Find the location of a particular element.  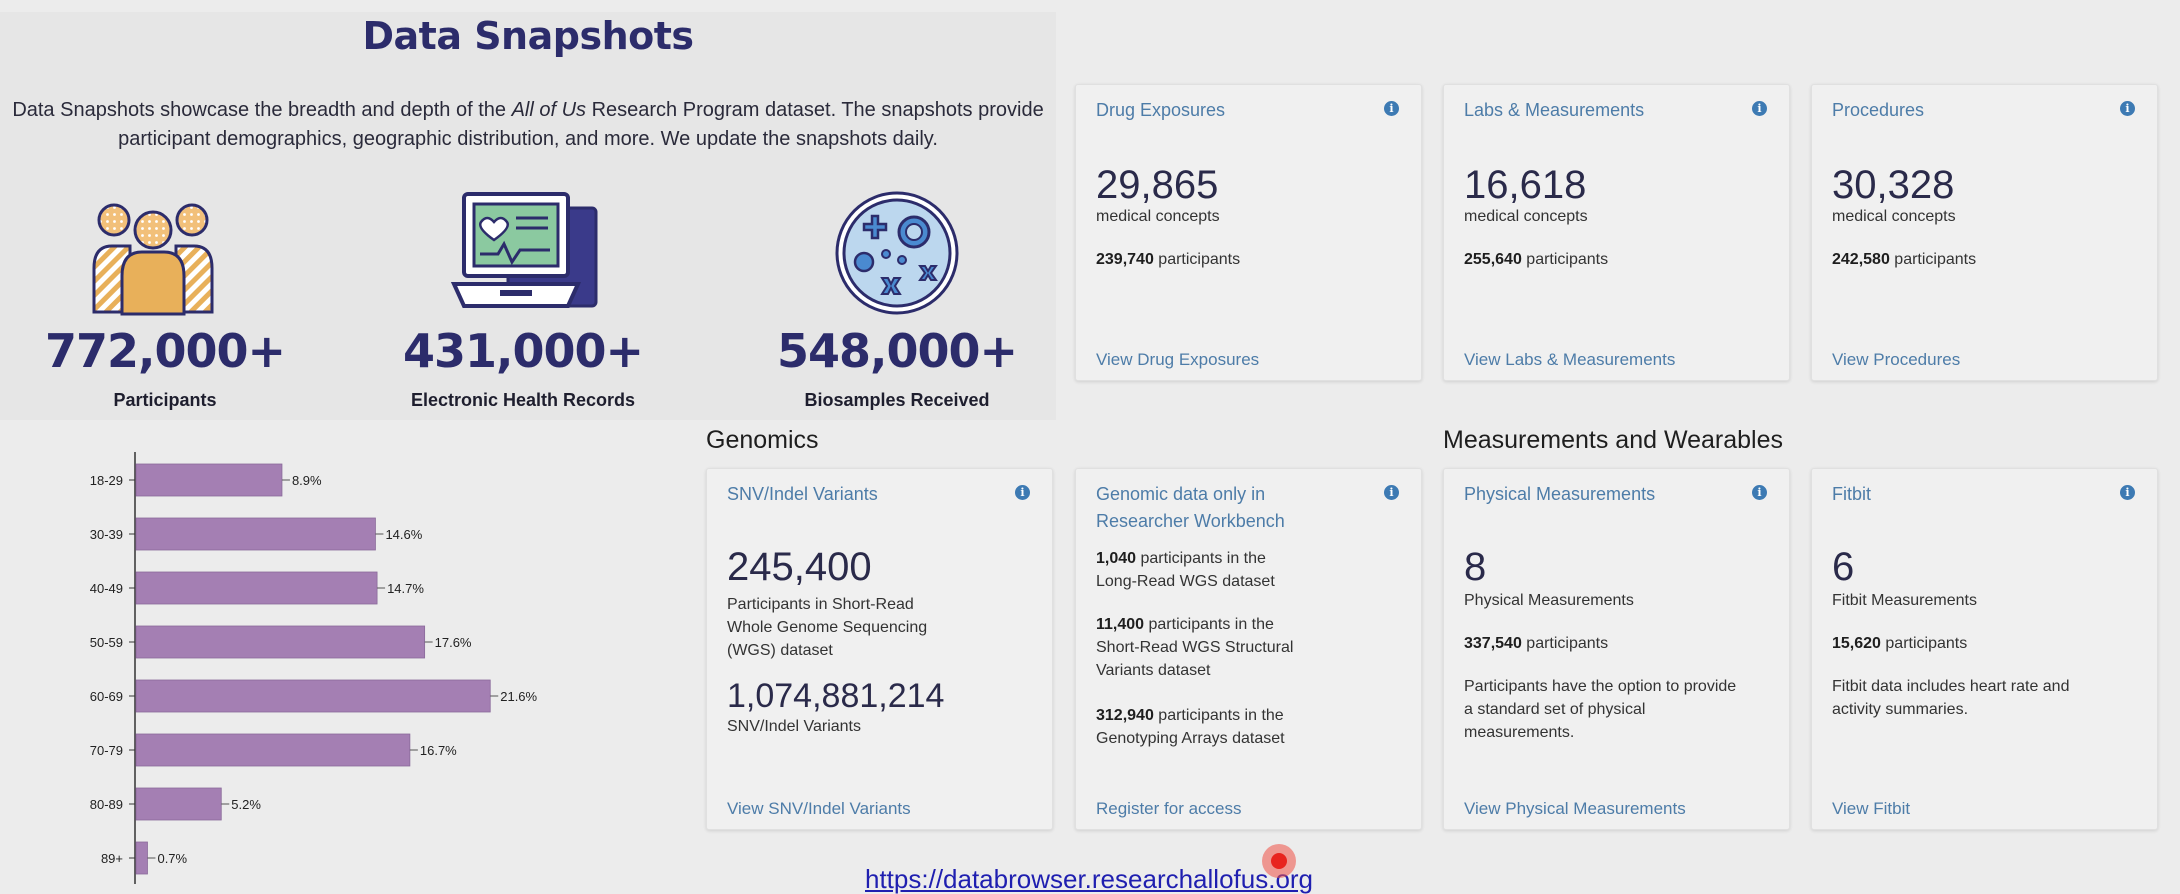

view-fitbit-link: View Fitbit is located at coordinates (1871, 809).